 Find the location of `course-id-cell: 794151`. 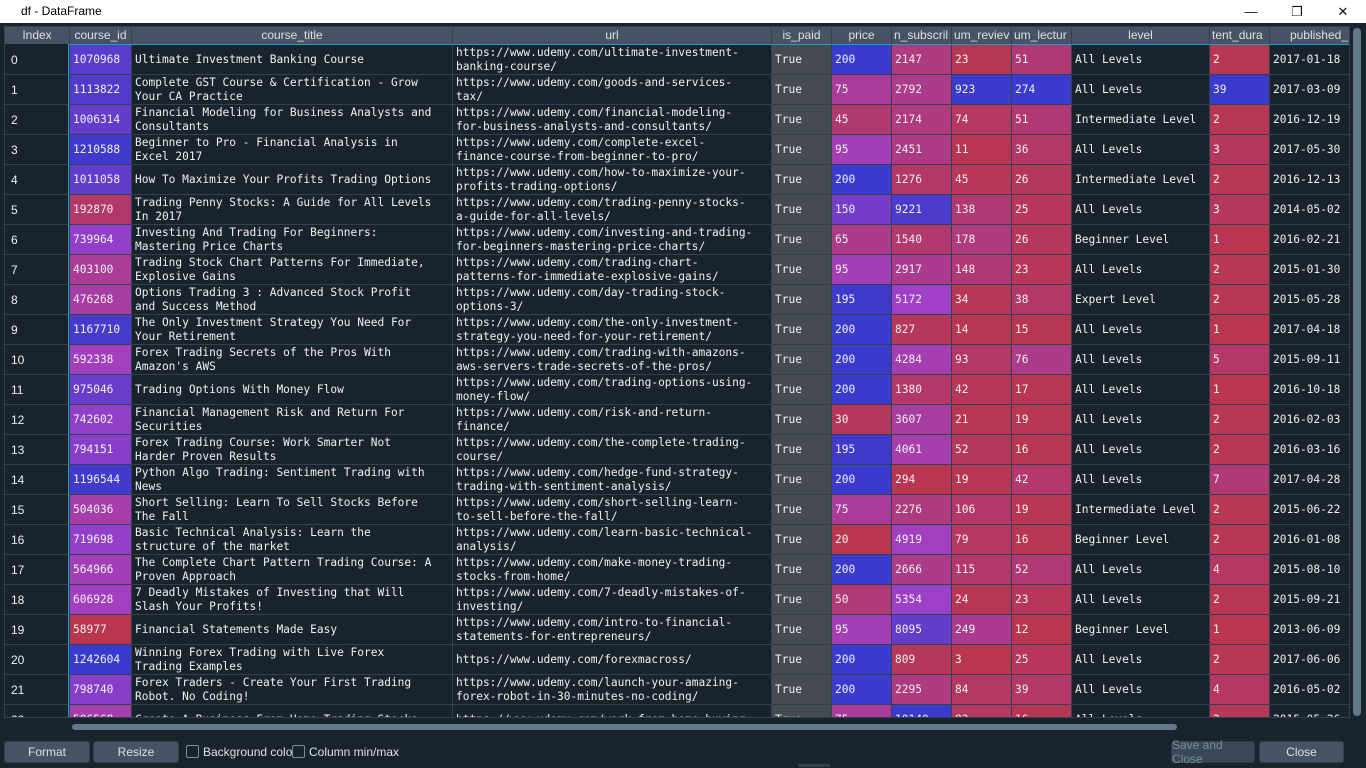

course-id-cell: 794151 is located at coordinates (101, 450).